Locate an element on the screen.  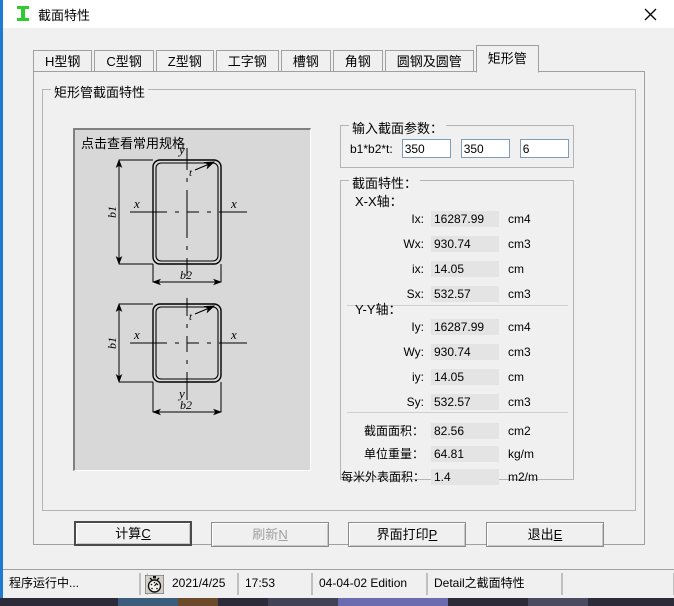
property-value: 930.74 is located at coordinates (465, 351).